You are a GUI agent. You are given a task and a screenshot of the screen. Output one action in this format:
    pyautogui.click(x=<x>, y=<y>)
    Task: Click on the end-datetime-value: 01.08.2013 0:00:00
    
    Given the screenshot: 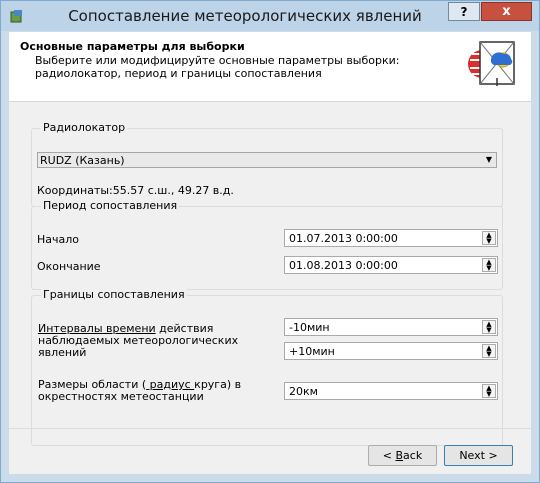 What is the action you would take?
    pyautogui.click(x=343, y=265)
    